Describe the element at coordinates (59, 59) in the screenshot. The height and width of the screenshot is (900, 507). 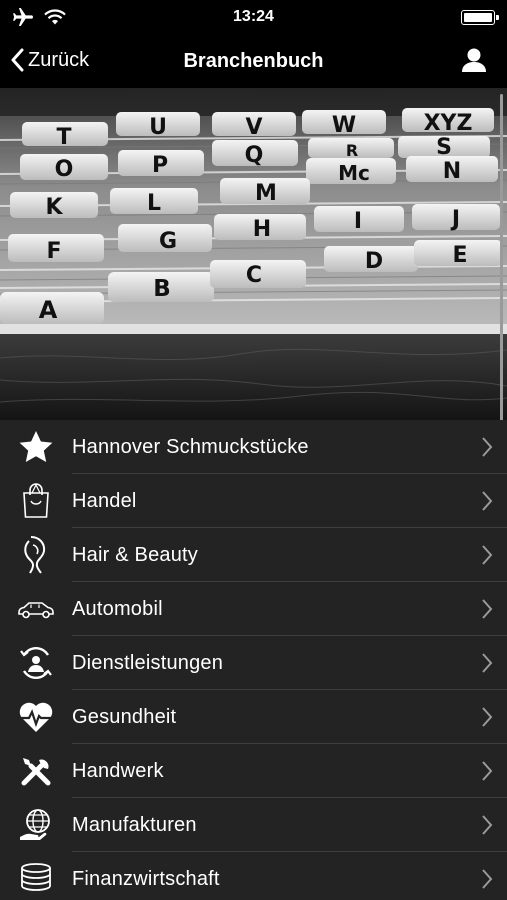
I see `back-label: Zurück` at that location.